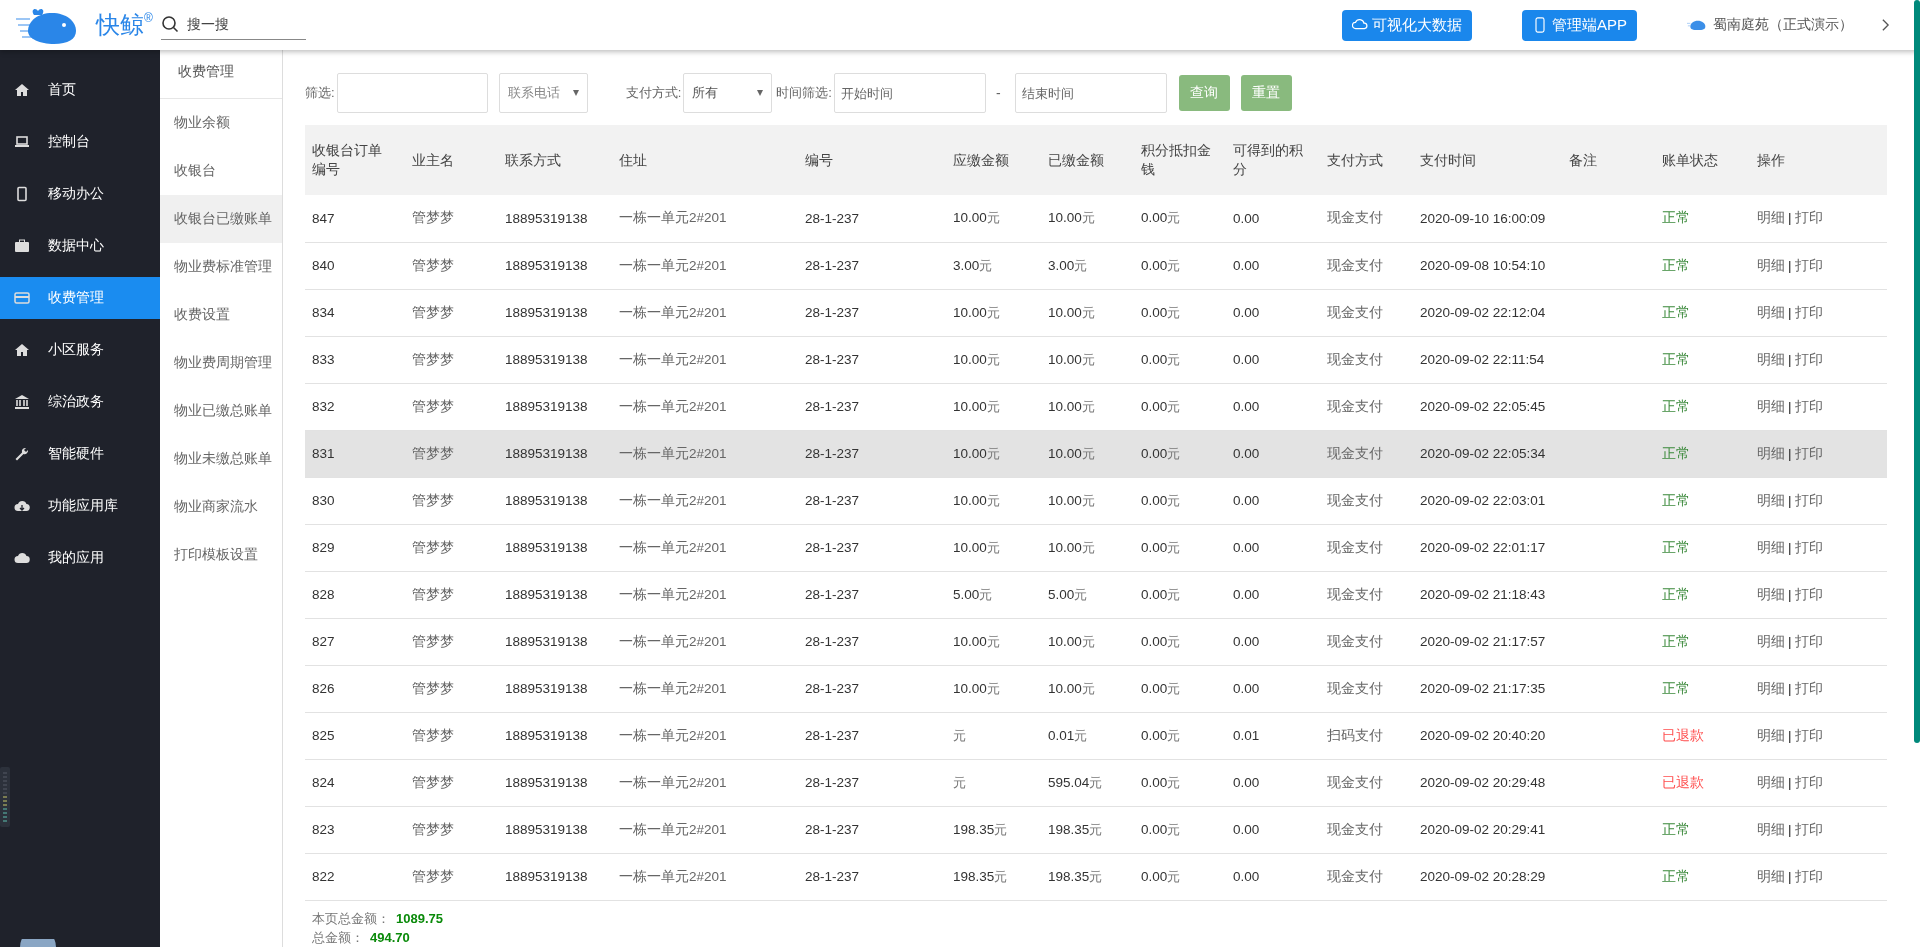  Describe the element at coordinates (221, 123) in the screenshot. I see `sub-nav-item: 物业余额` at that location.